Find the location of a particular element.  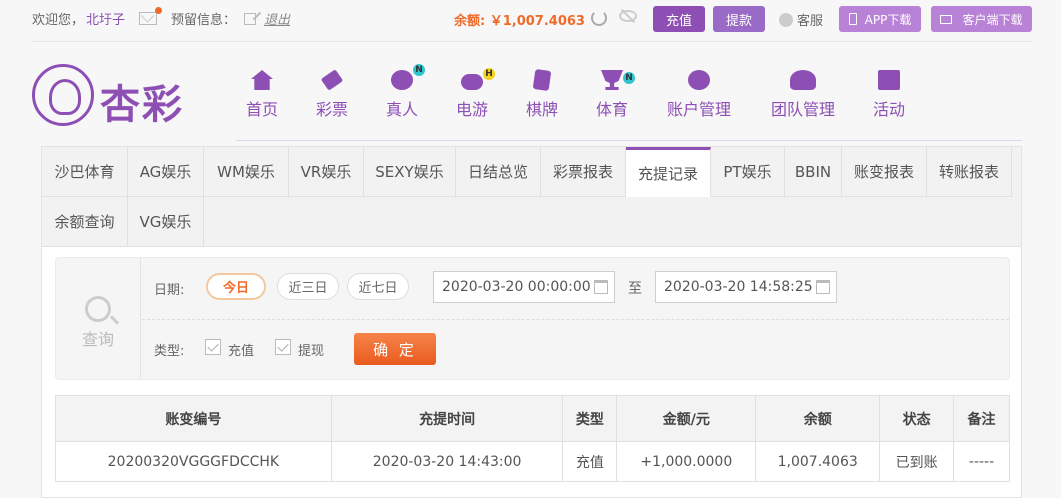

refresh-icon is located at coordinates (599, 18).